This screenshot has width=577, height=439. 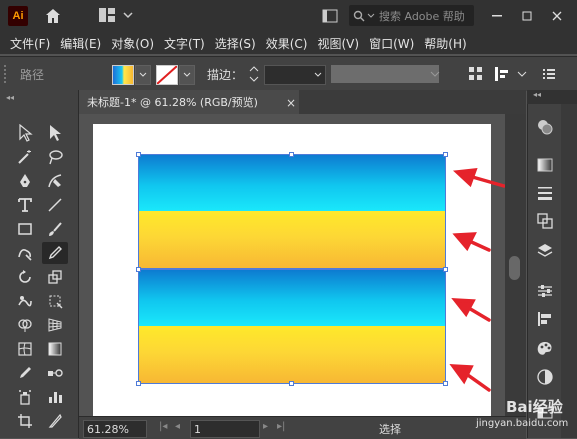 I want to click on rectangle-tool-icon, so click(x=25, y=229).